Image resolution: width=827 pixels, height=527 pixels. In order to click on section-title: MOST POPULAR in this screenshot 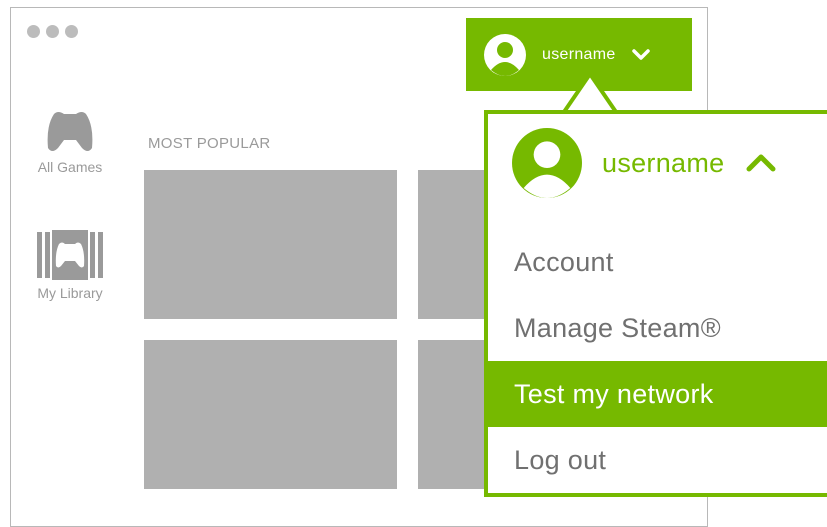, I will do `click(209, 143)`.